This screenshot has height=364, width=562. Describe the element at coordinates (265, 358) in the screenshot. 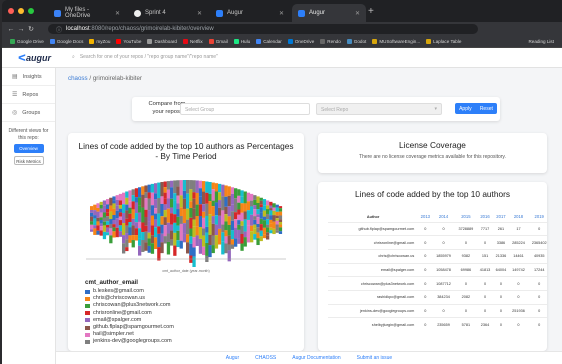

I see `footer-link-chaoss: CHAOSS` at that location.